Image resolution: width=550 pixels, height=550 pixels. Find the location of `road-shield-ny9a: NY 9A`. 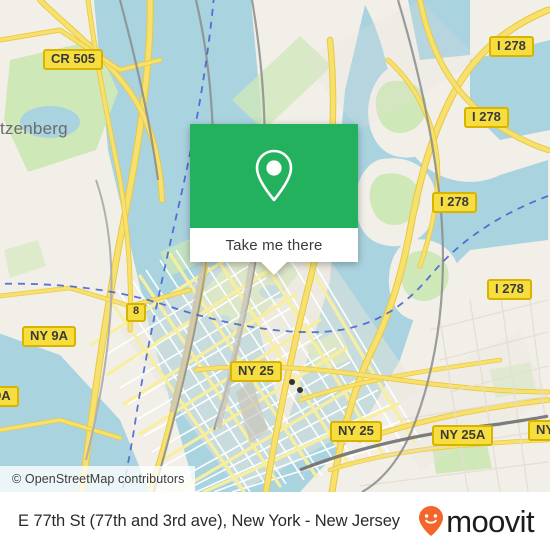

road-shield-ny9a: NY 9A is located at coordinates (49, 336).